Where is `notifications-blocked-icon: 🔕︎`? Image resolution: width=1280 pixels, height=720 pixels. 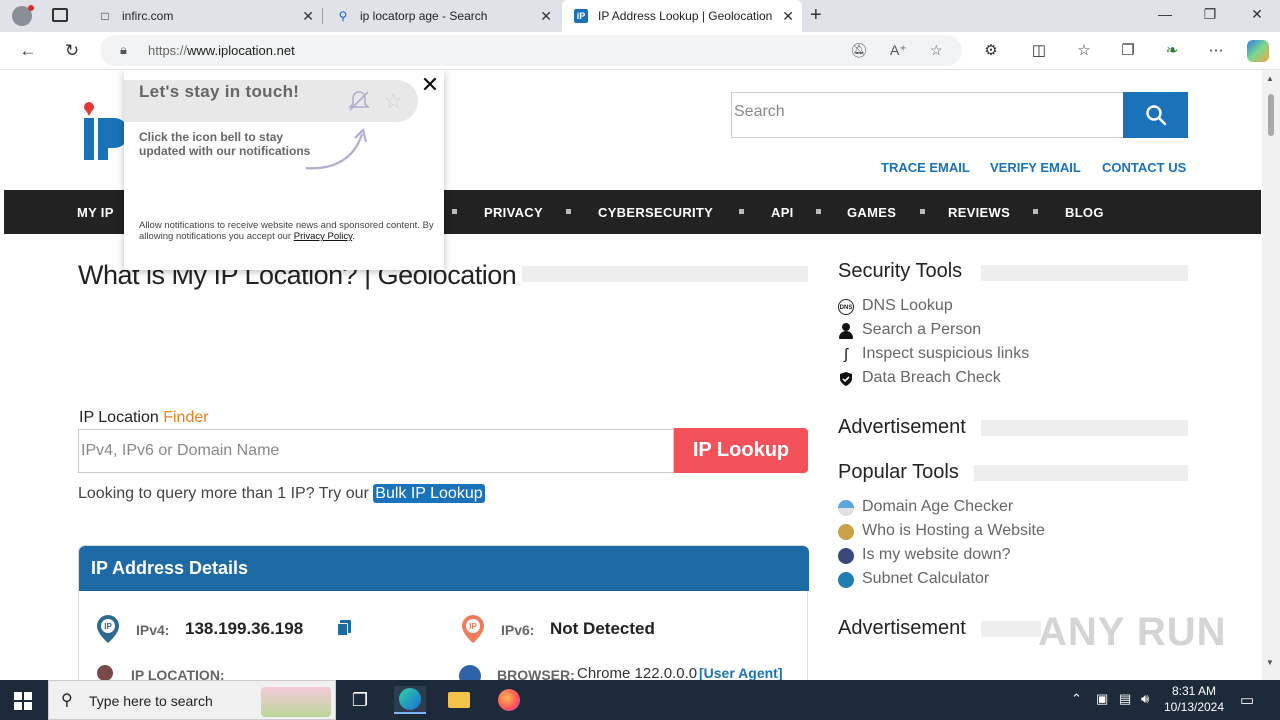 notifications-blocked-icon: 🔕︎ is located at coordinates (859, 50).